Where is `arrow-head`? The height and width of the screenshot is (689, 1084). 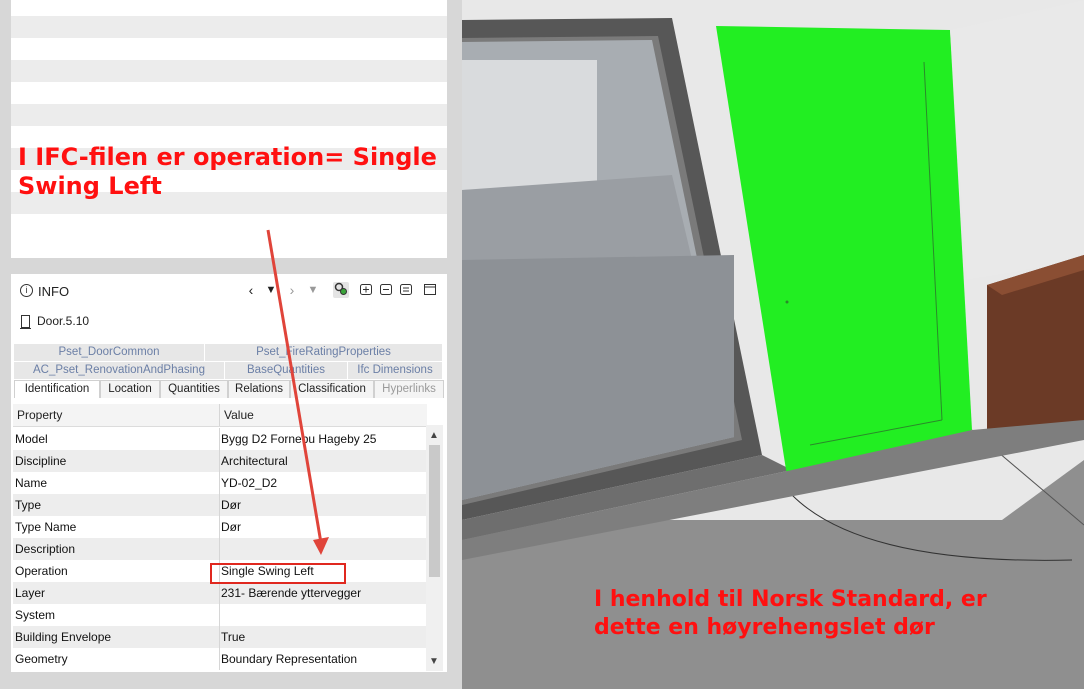 arrow-head is located at coordinates (321, 546).